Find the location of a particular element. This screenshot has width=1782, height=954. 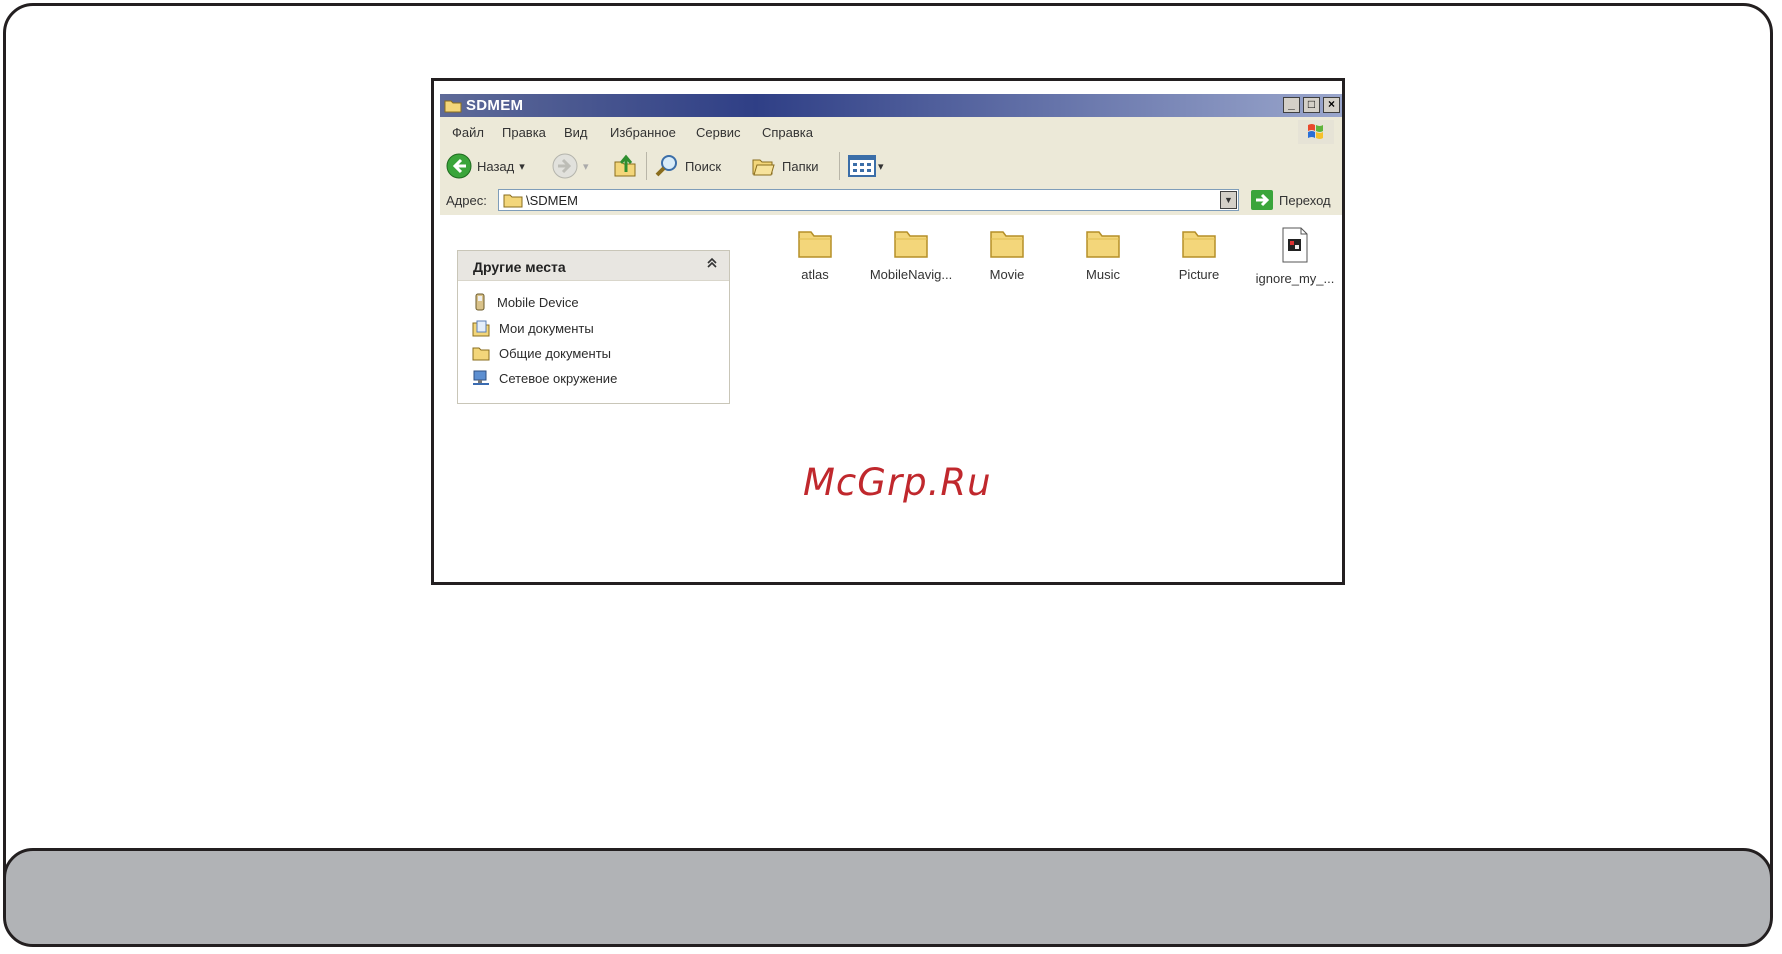

network-icon is located at coordinates (481, 377).